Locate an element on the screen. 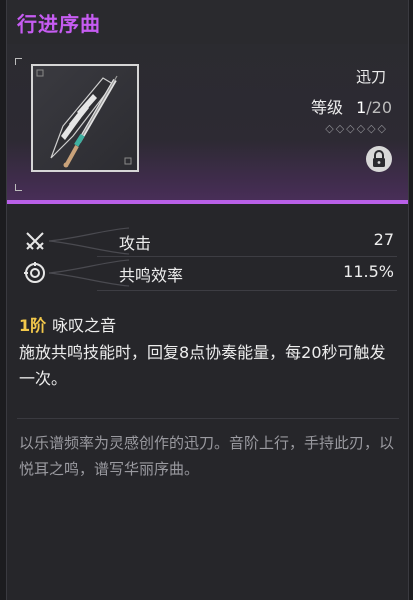 The height and width of the screenshot is (600, 413). weapon-image-frame is located at coordinates (85, 118).